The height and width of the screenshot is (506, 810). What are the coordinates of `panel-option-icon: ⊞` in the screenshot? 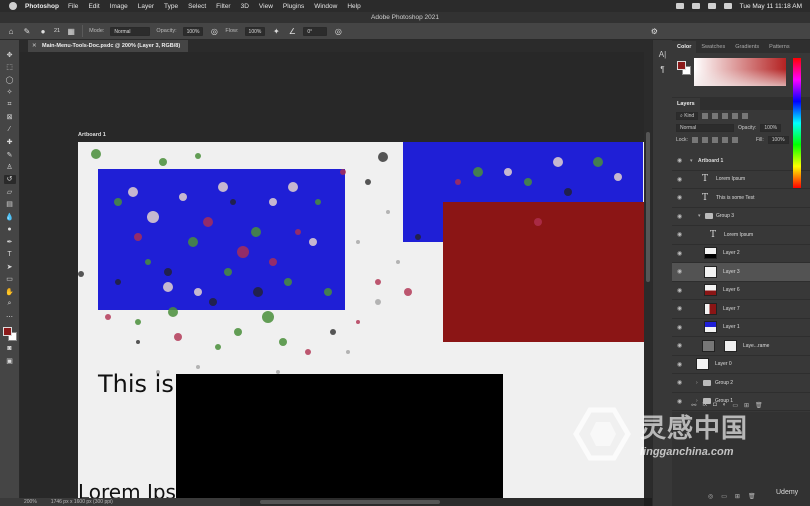 It's located at (737, 496).